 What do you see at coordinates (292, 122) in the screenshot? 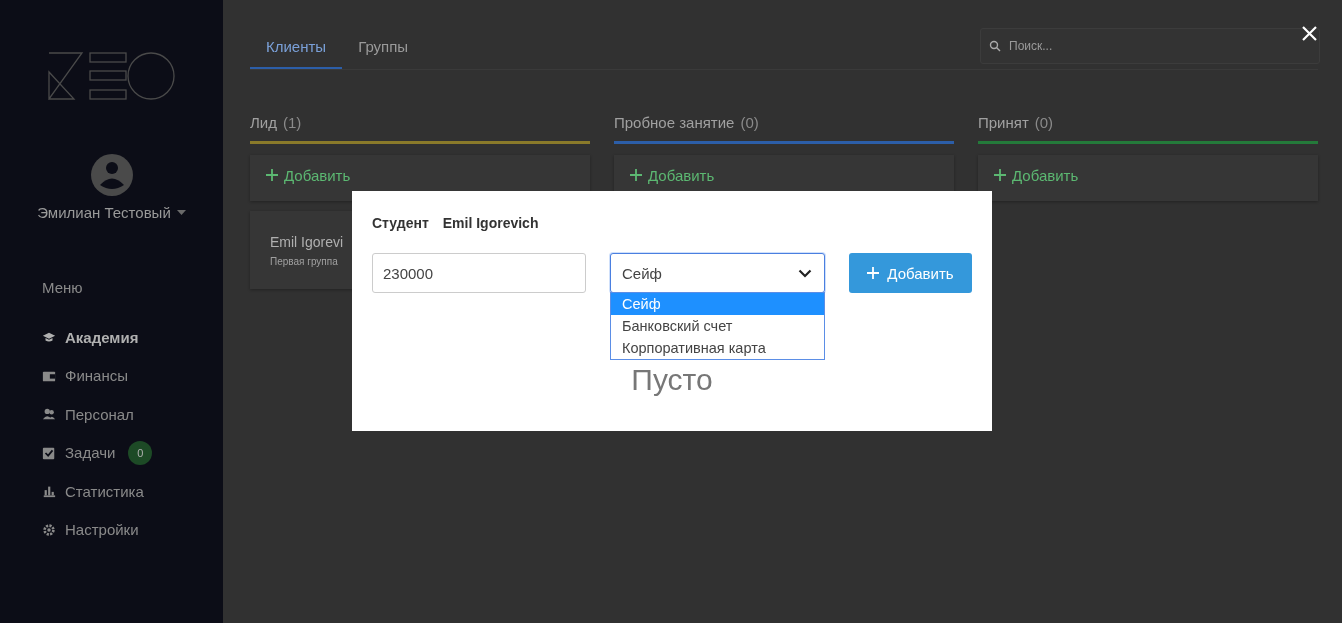
I see `column-count: (1)` at bounding box center [292, 122].